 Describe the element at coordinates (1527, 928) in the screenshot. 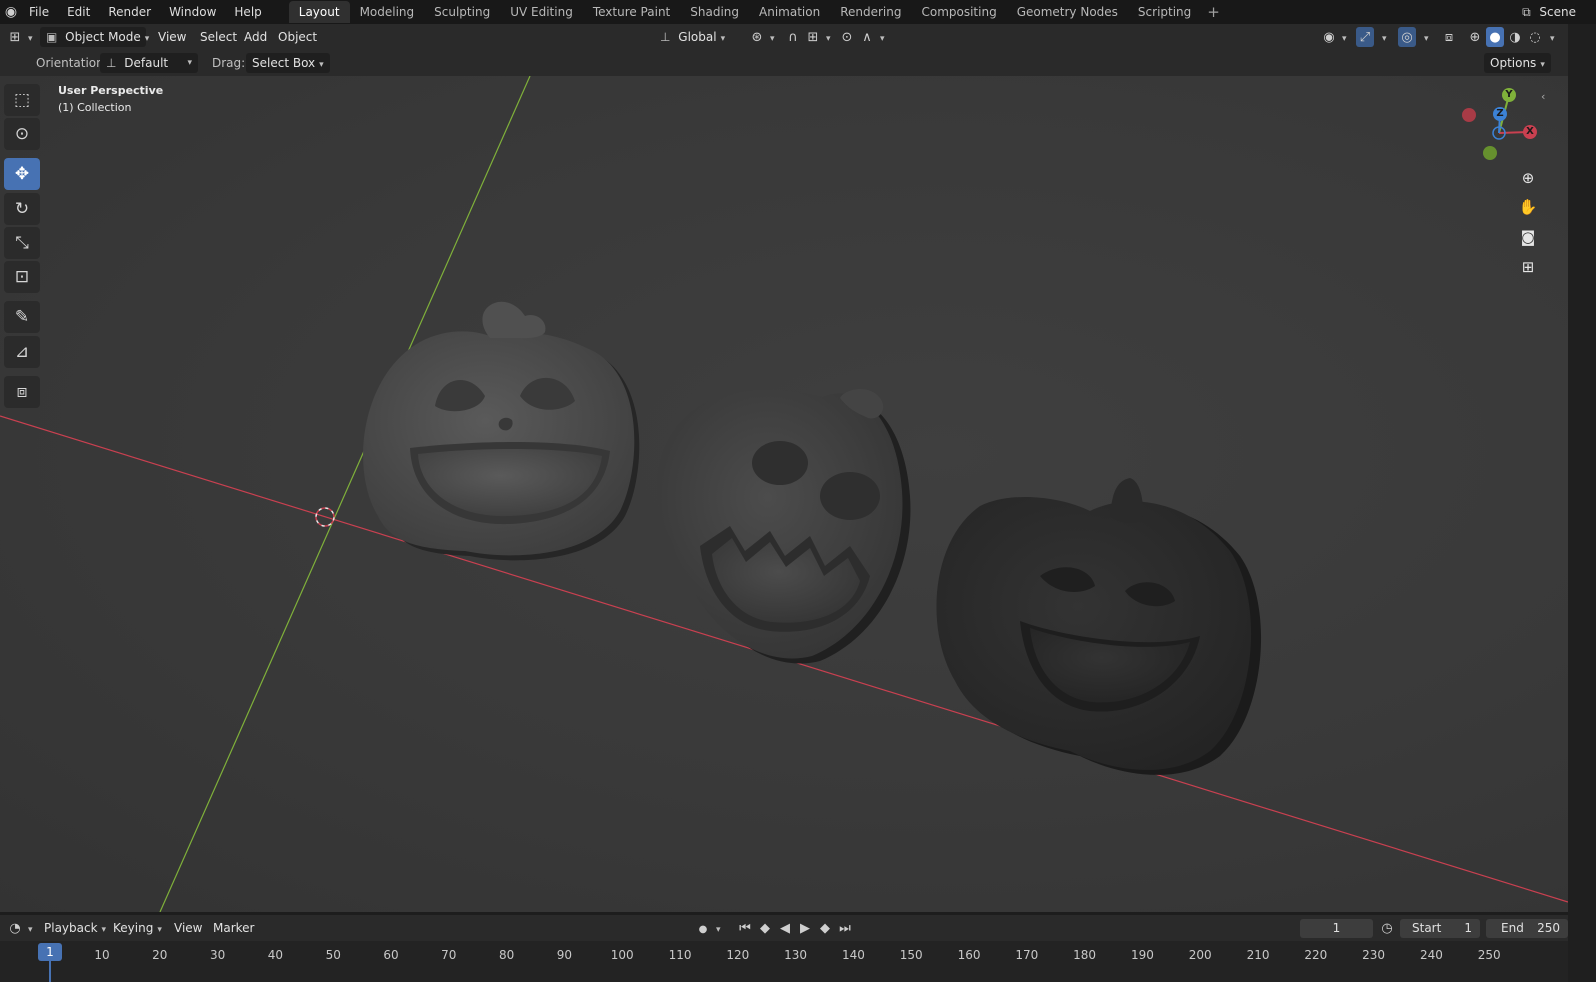

I see `end-frame-field: End 250` at that location.